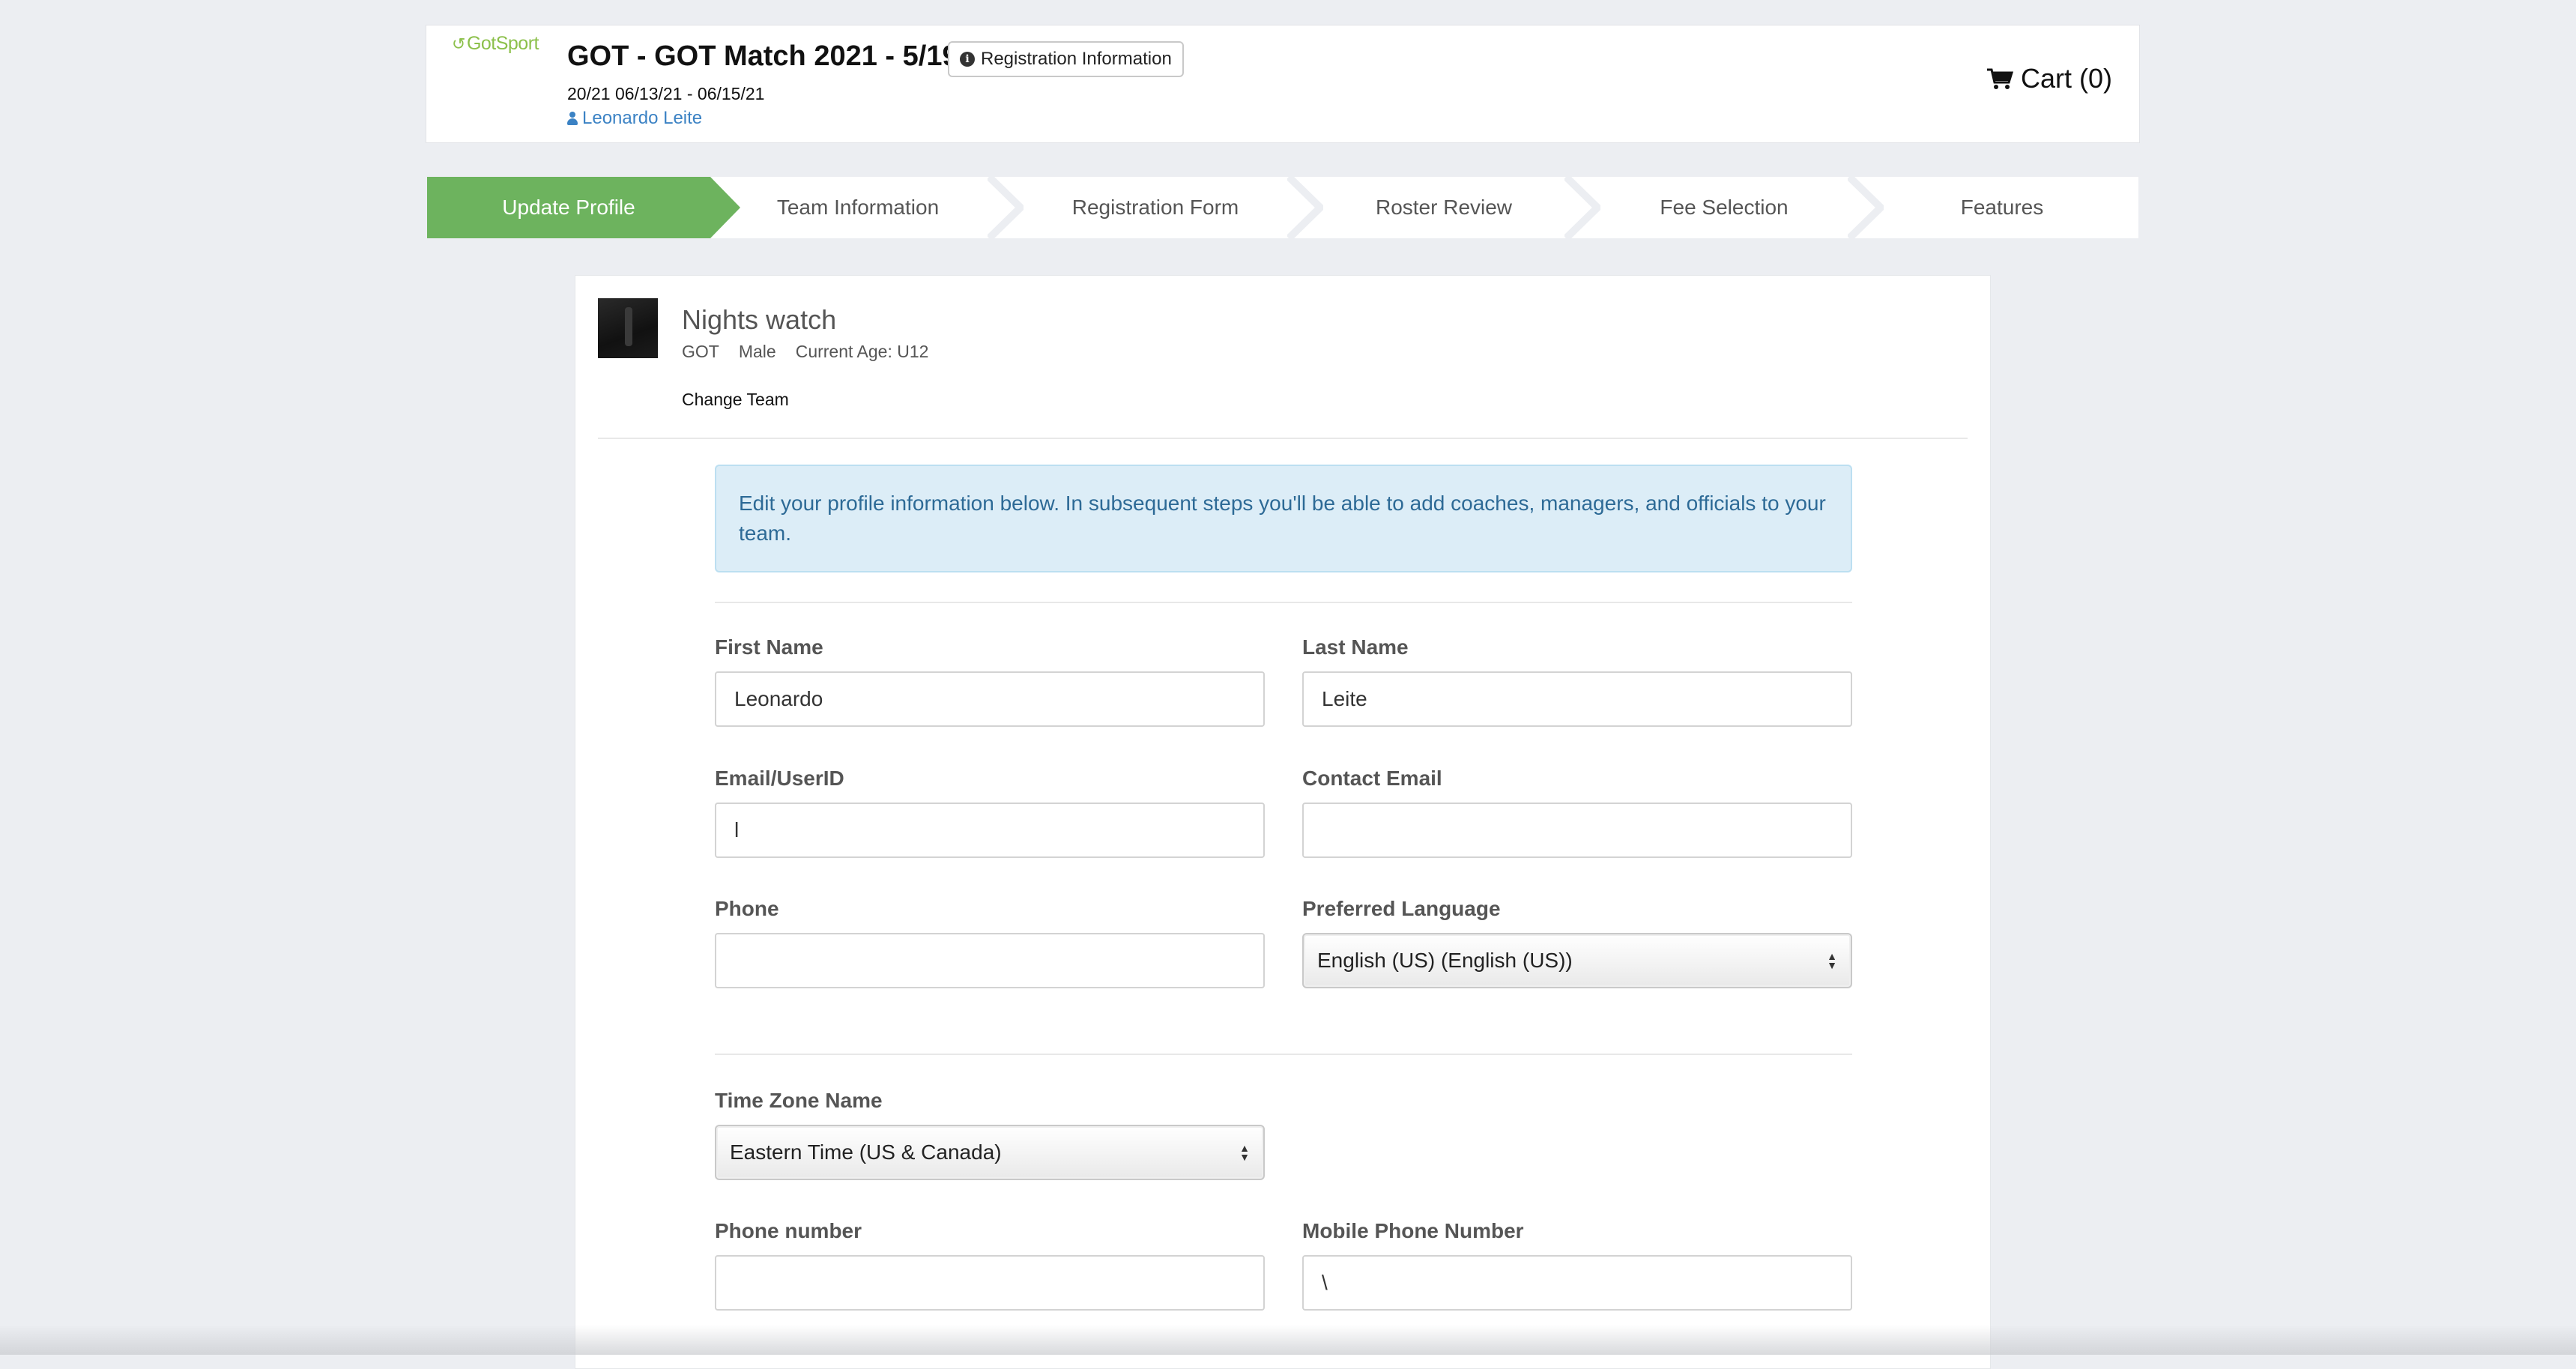  Describe the element at coordinates (1445, 961) in the screenshot. I see `language-value: English (US) (English (US))` at that location.